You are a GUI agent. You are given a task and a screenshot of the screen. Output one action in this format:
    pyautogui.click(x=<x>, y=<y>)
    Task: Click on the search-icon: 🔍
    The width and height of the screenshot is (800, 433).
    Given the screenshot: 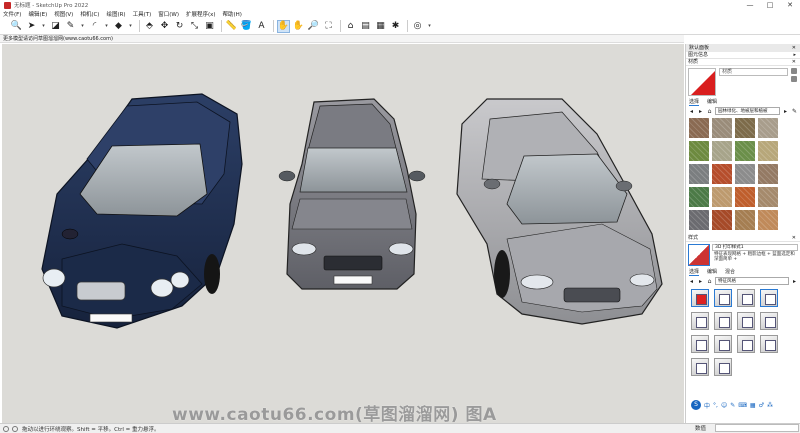 What is the action you would take?
    pyautogui.click(x=16, y=26)
    